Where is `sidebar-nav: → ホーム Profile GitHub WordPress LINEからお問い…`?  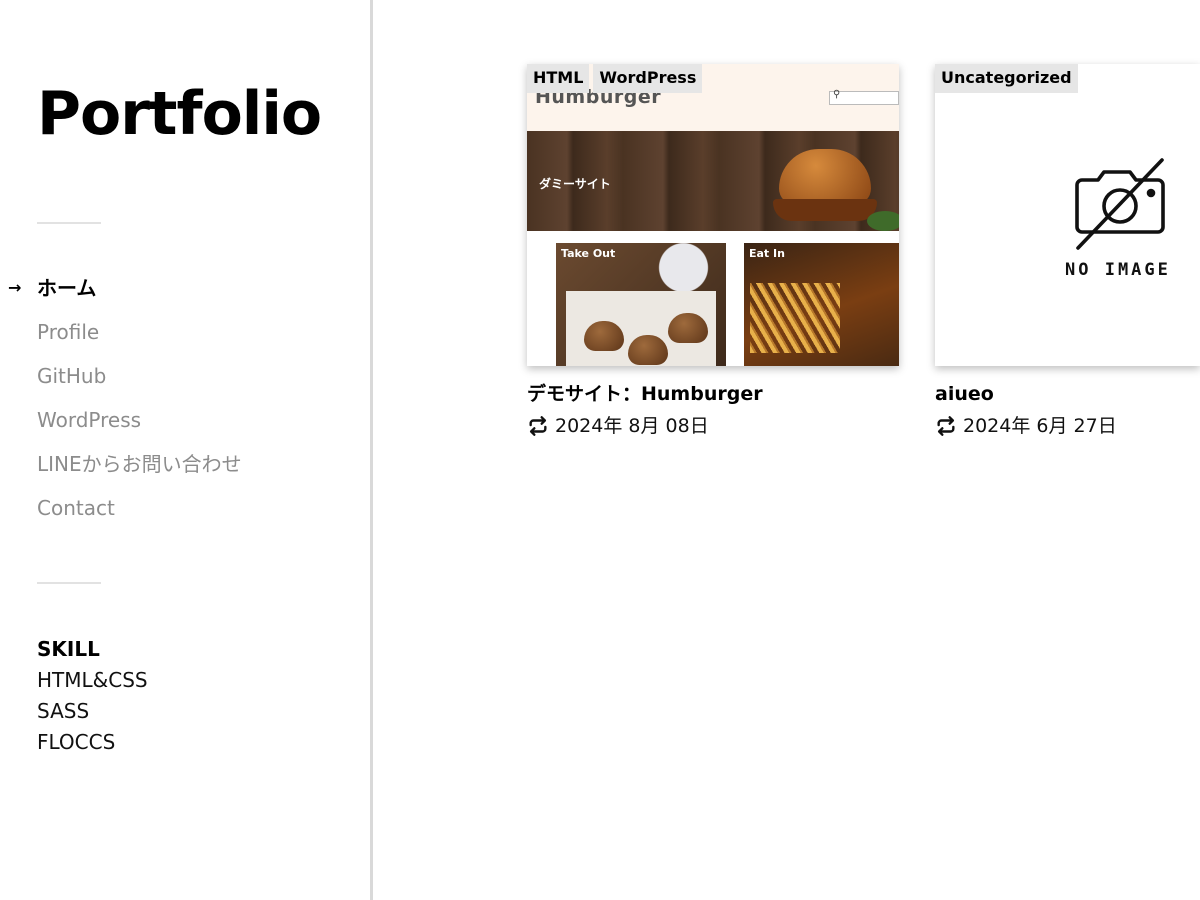 sidebar-nav: → ホーム Profile GitHub WordPress LINEからお問い… is located at coordinates (180, 404).